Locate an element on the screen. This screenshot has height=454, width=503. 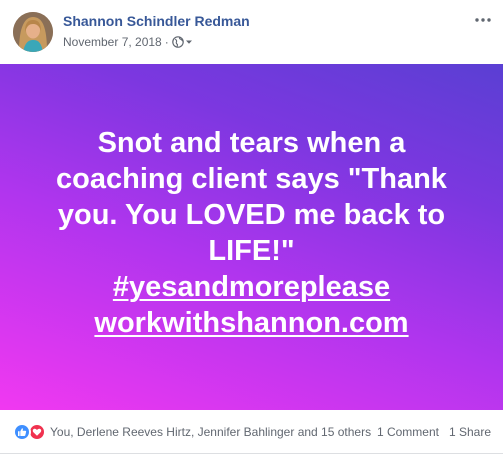
post-meta: November 7, 2018 · is located at coordinates (128, 42).